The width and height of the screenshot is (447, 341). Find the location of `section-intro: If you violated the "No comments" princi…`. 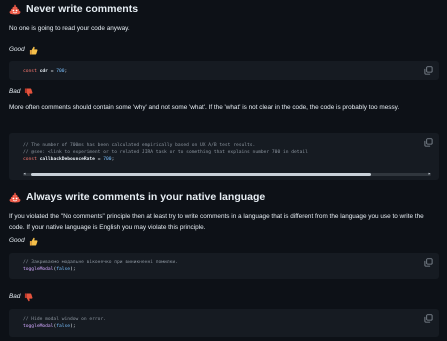

section-intro: If you violated the "No comments" princi… is located at coordinates (216, 222).